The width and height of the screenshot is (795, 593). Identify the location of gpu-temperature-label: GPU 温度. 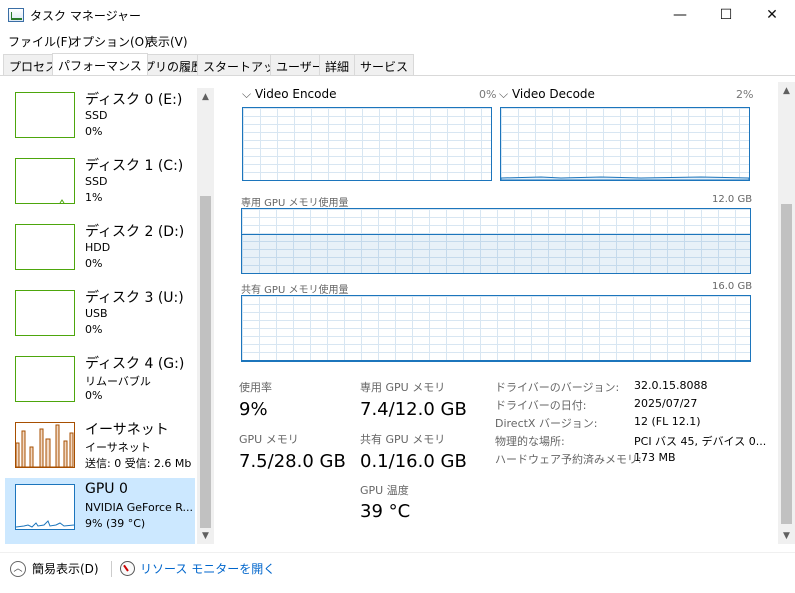
(384, 490).